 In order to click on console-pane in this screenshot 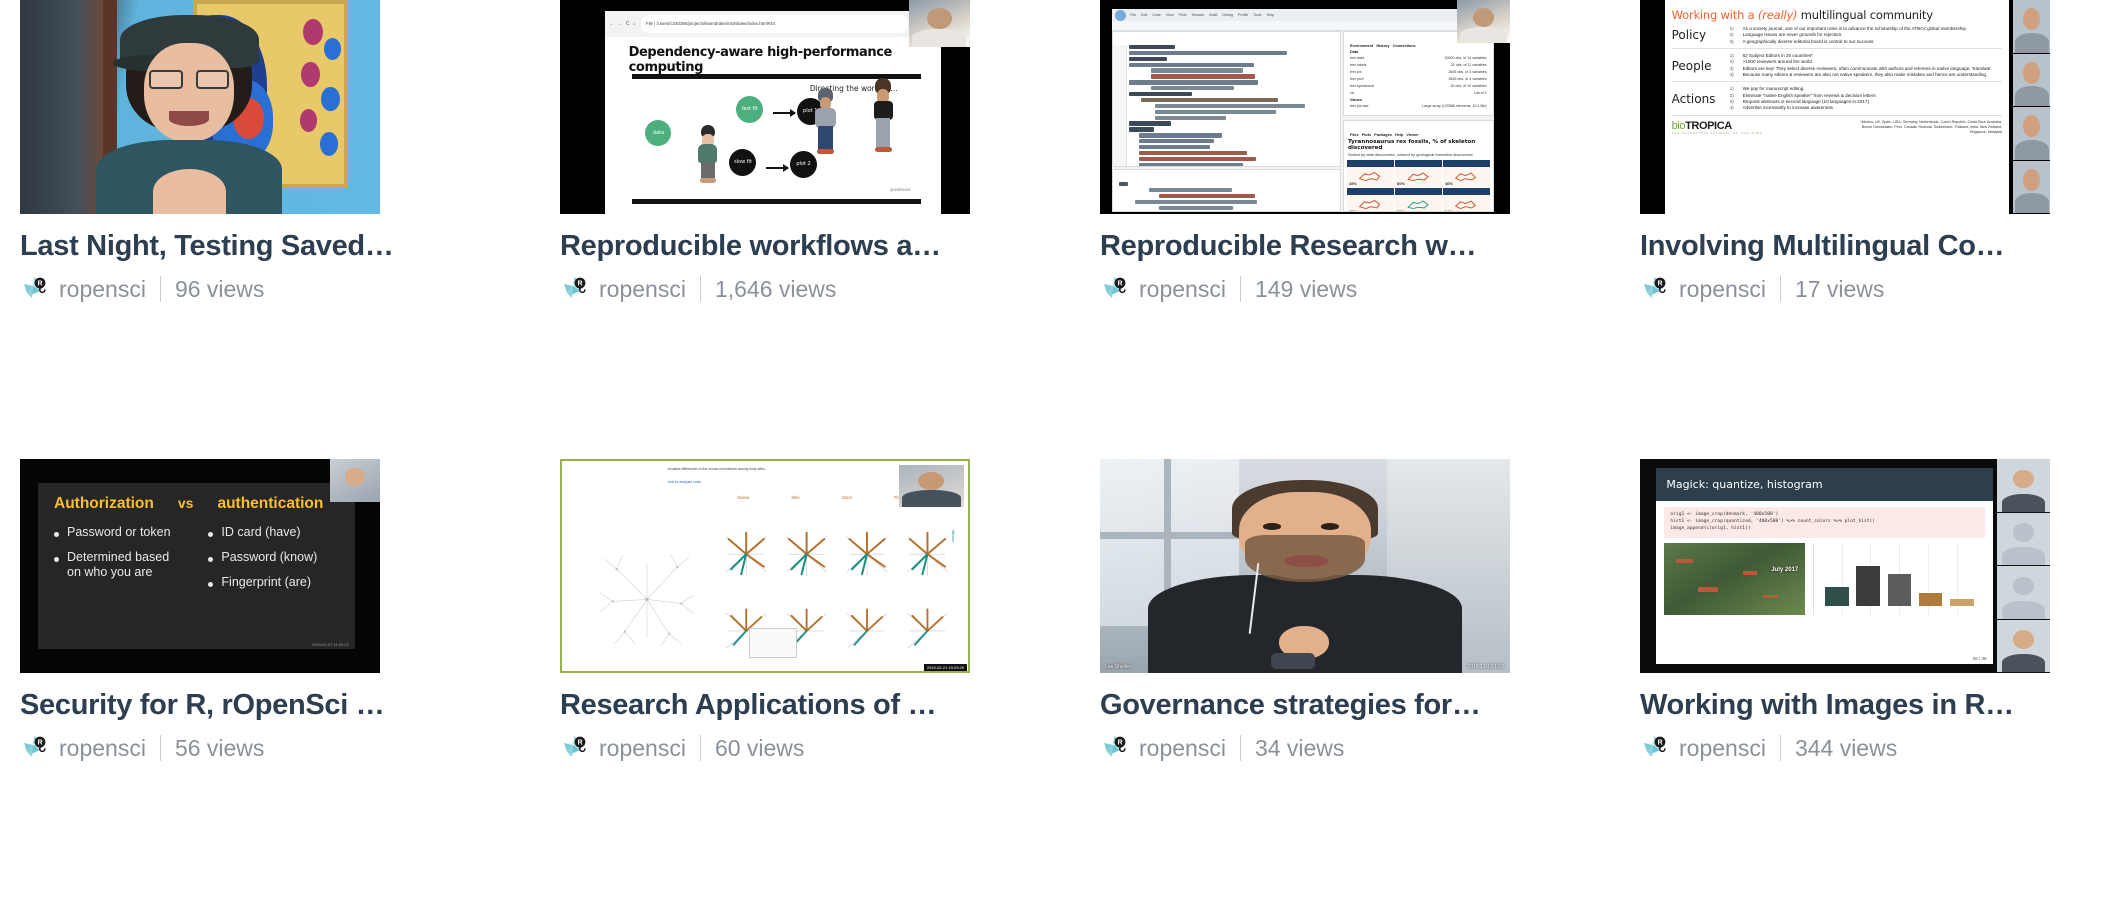, I will do `click(1227, 190)`.